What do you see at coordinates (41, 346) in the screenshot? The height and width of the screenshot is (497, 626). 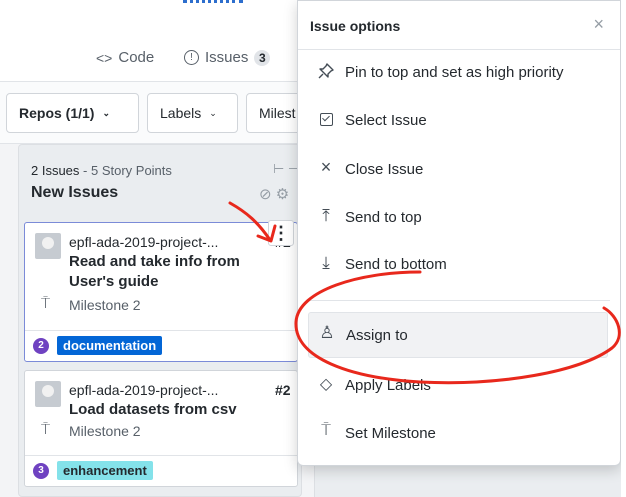 I see `story-points-badge: 2` at bounding box center [41, 346].